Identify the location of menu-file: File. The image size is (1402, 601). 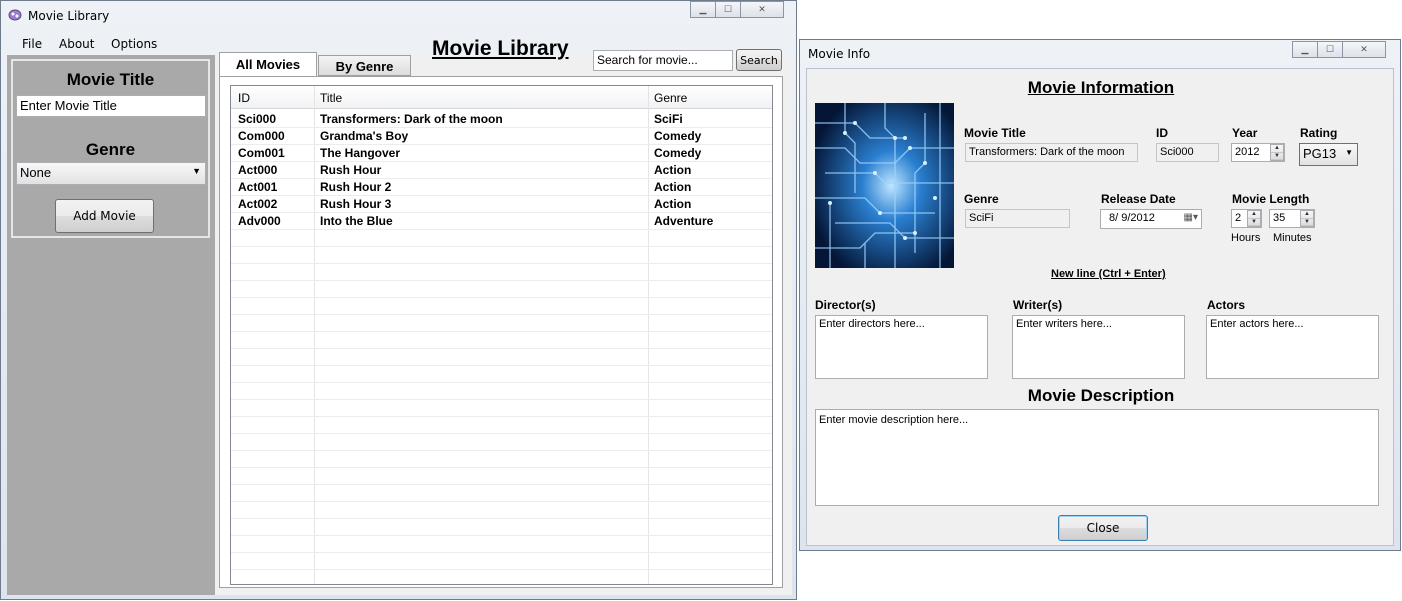
(32, 44).